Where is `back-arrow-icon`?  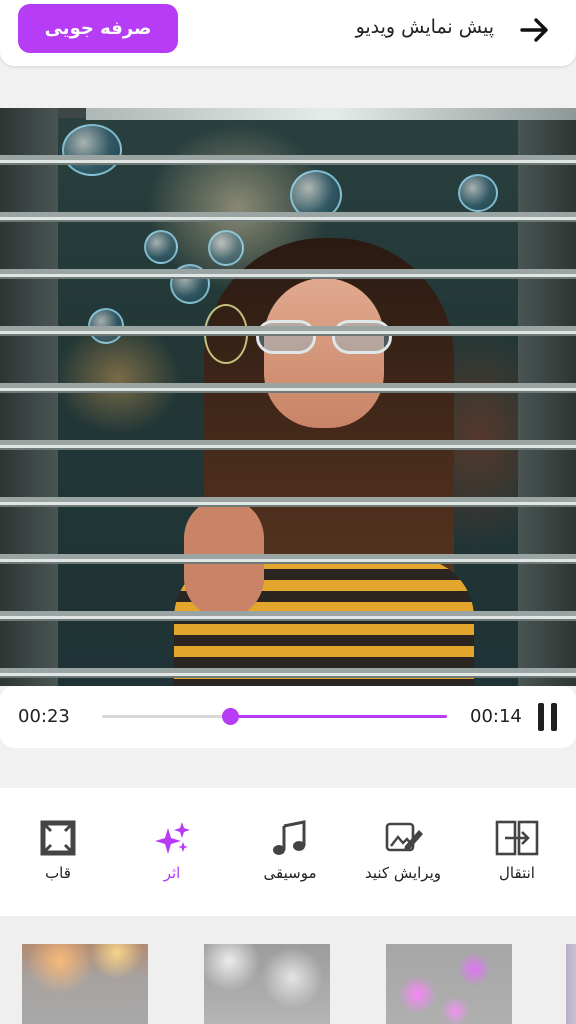
back-arrow-icon is located at coordinates (534, 30).